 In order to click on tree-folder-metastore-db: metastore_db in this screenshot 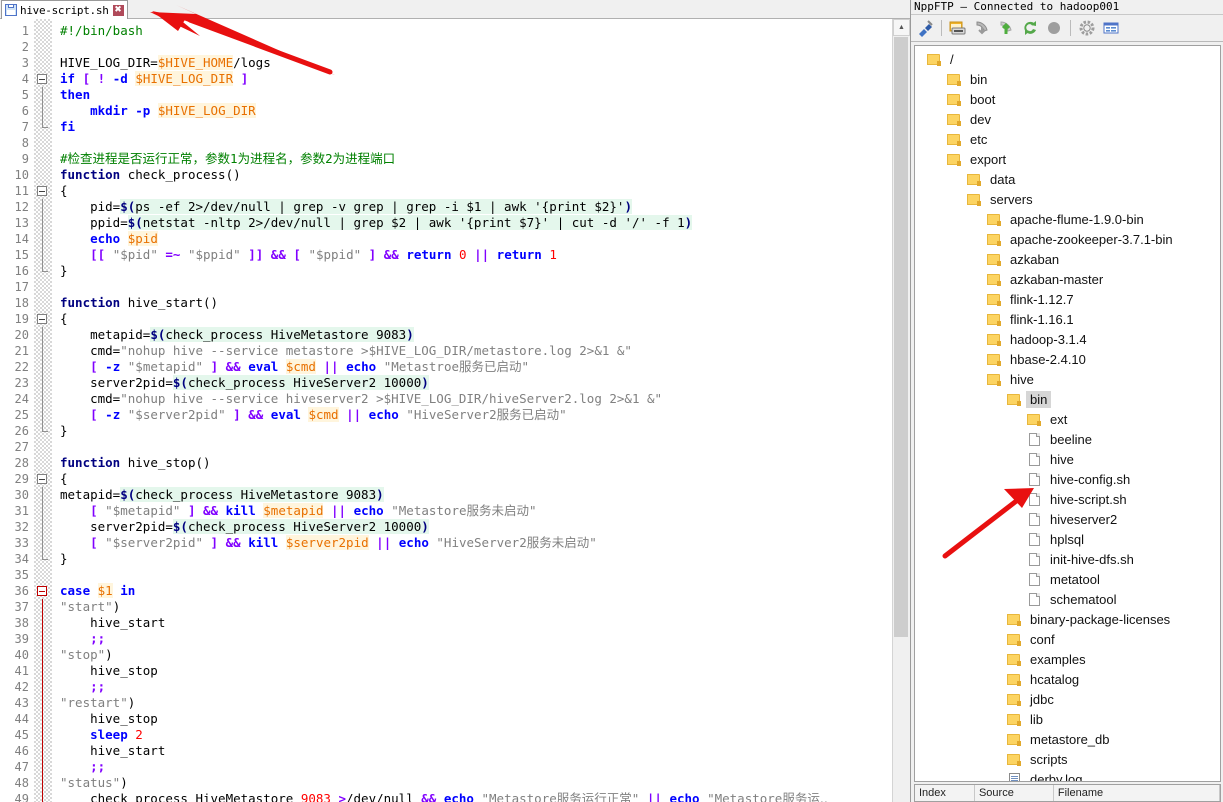, I will do `click(1067, 740)`.